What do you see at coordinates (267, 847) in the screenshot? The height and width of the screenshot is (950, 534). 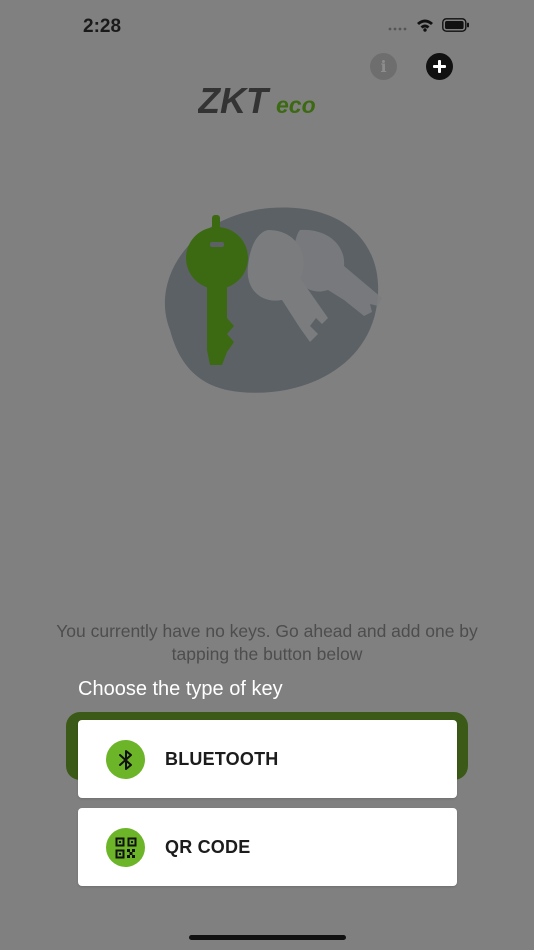 I see `qr-code-option: QR CODE` at bounding box center [267, 847].